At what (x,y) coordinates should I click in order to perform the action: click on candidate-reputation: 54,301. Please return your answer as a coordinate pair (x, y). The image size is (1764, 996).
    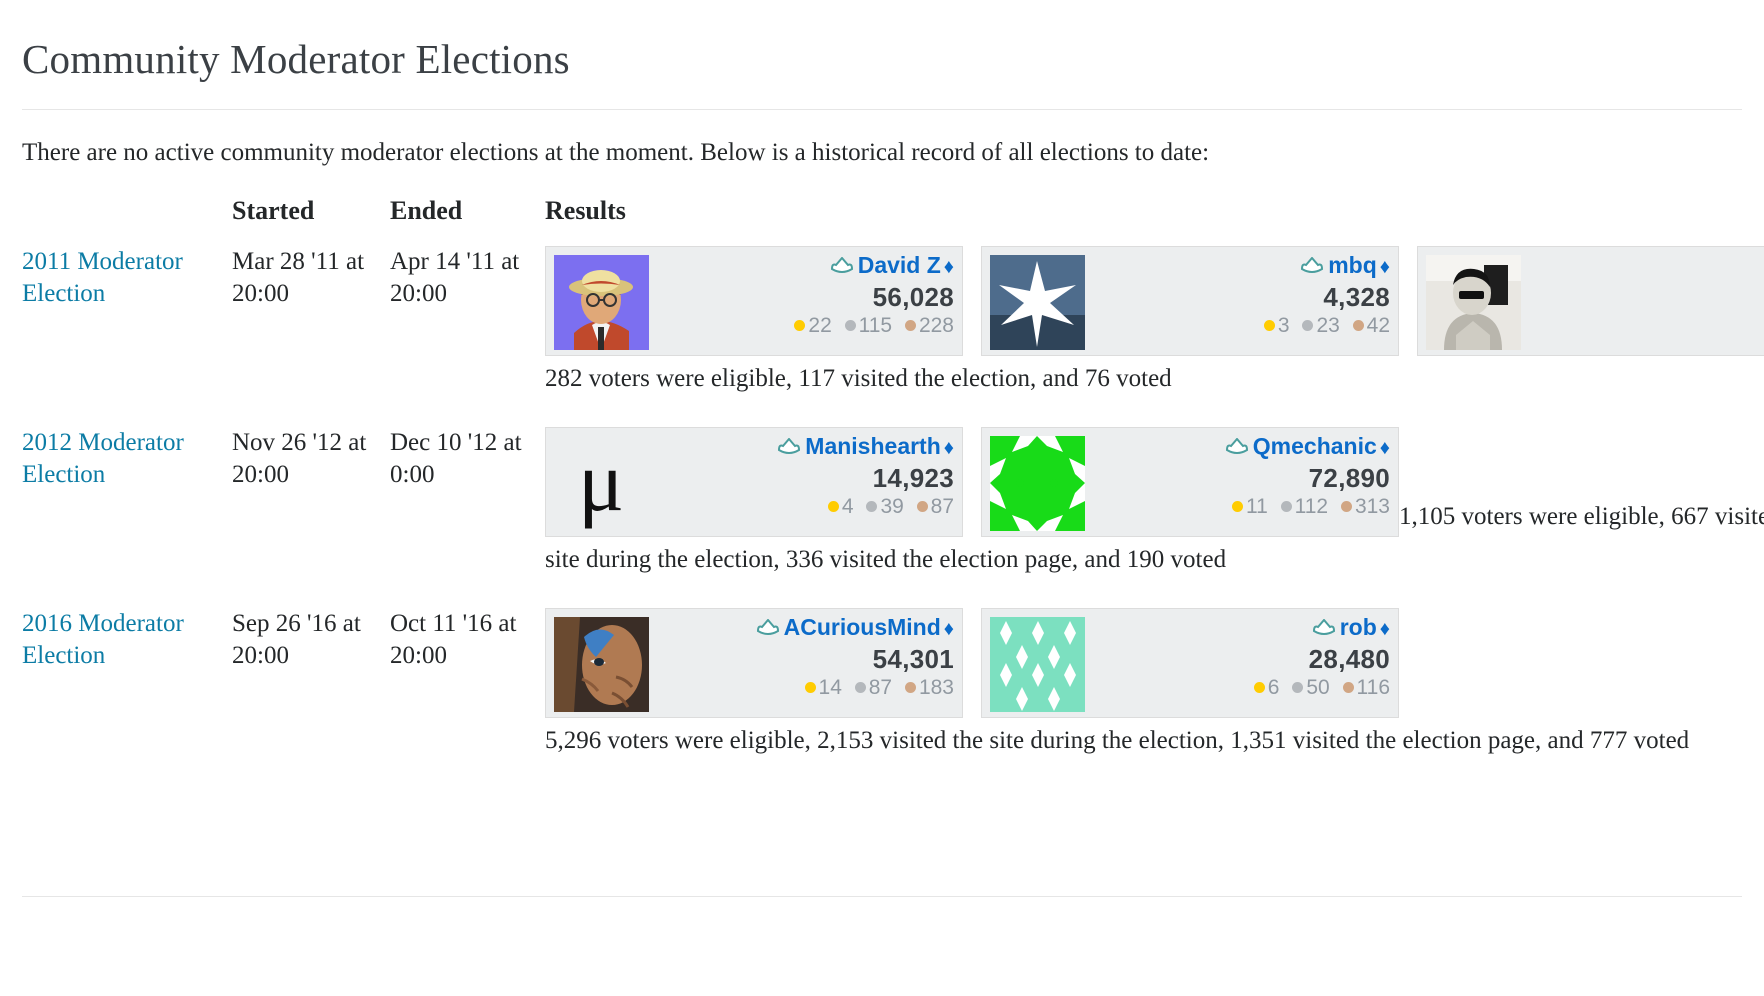
    Looking at the image, I should click on (913, 658).